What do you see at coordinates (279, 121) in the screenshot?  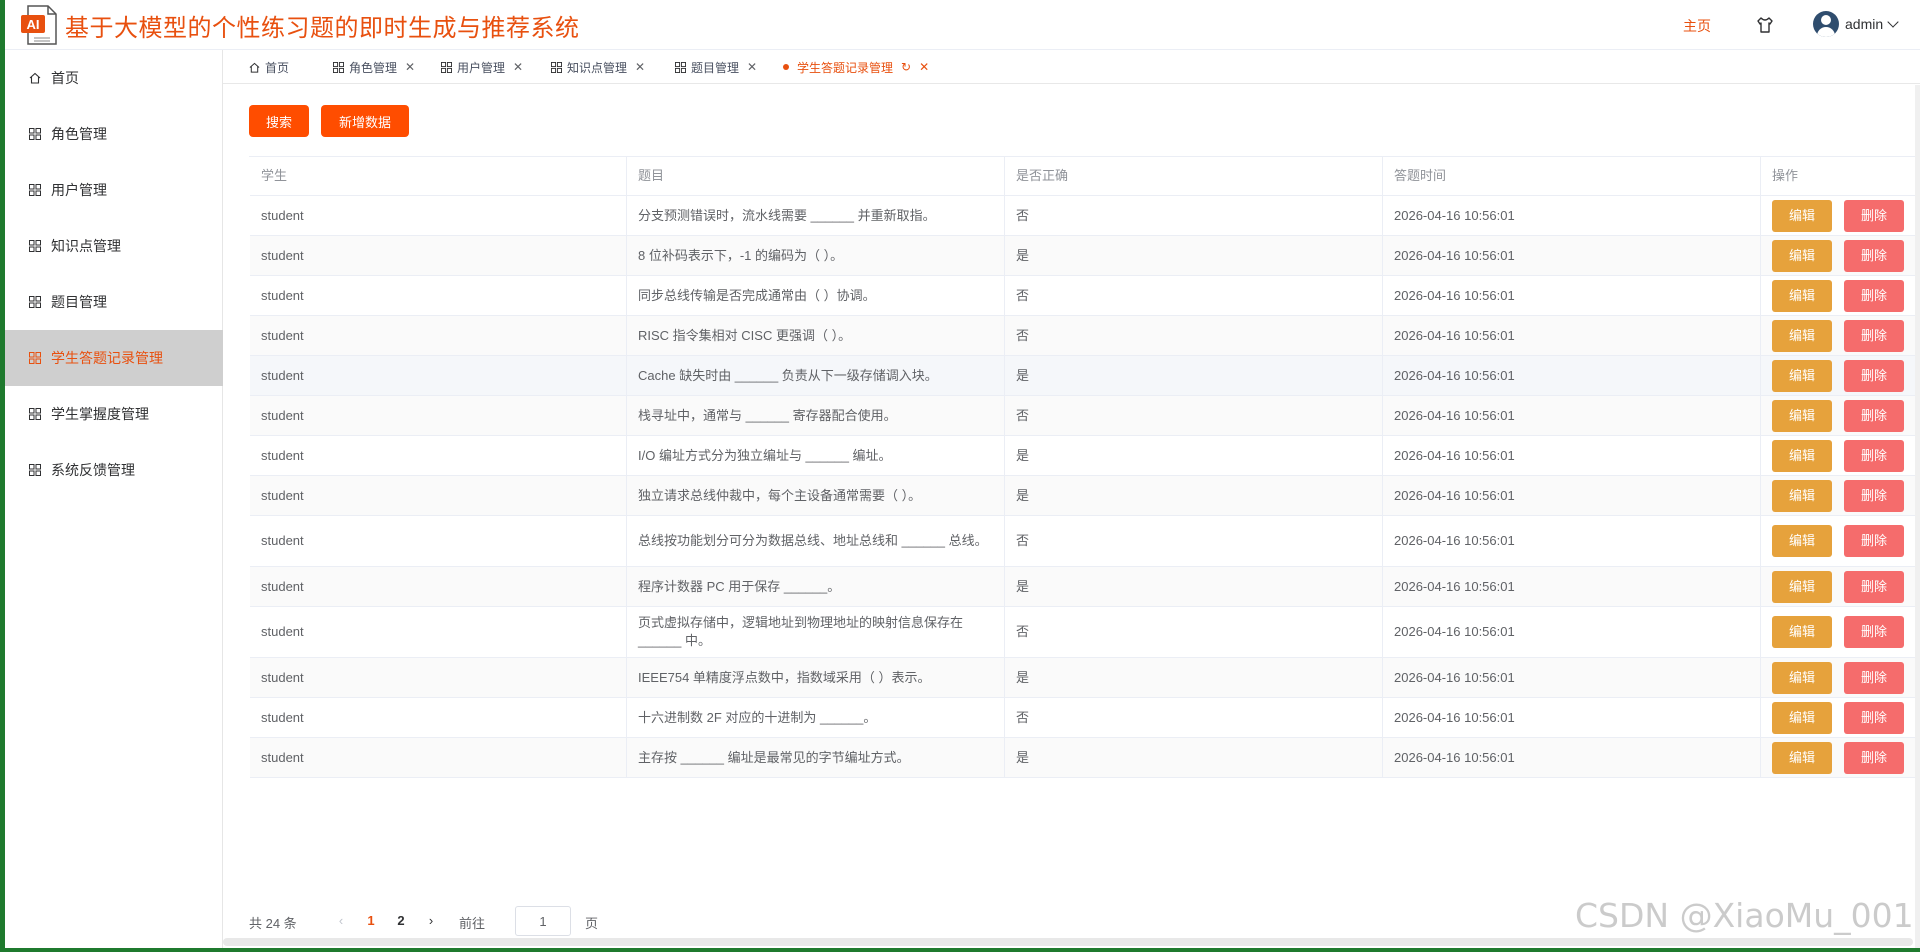 I see `search-button: 搜索` at bounding box center [279, 121].